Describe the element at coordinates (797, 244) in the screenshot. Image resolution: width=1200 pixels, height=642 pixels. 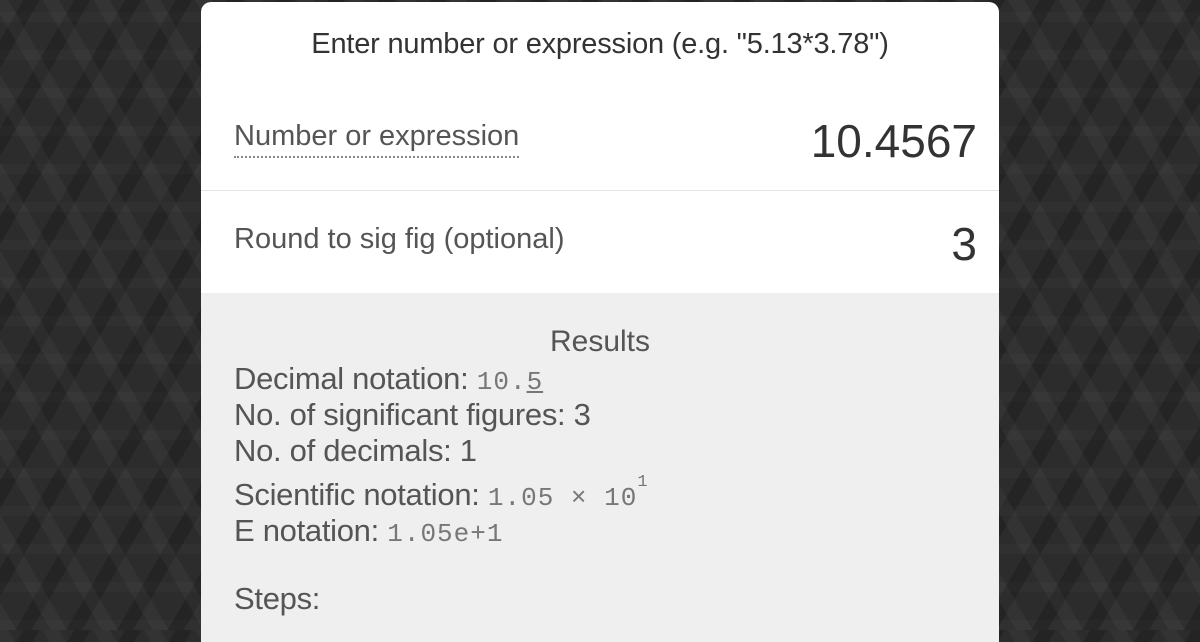
I see `sigfig-input` at that location.